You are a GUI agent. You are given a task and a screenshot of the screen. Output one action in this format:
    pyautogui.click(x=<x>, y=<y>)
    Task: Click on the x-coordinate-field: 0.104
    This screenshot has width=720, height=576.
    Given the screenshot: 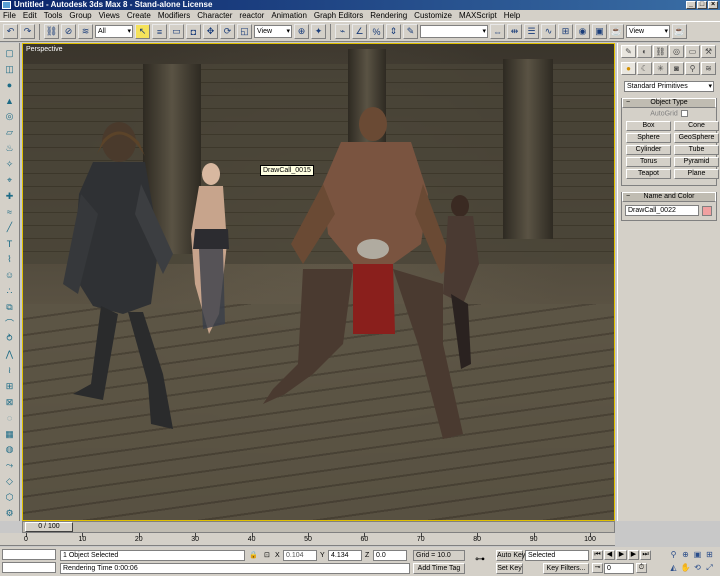 What is the action you would take?
    pyautogui.click(x=300, y=555)
    